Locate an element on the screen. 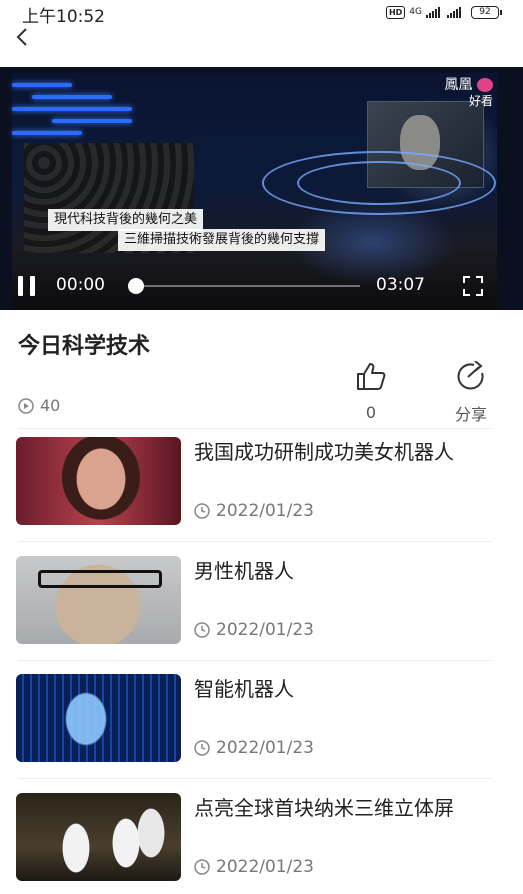 This screenshot has width=523, height=894. list-item-title: 点亮全球首块纳米三维立体屏 is located at coordinates (324, 808).